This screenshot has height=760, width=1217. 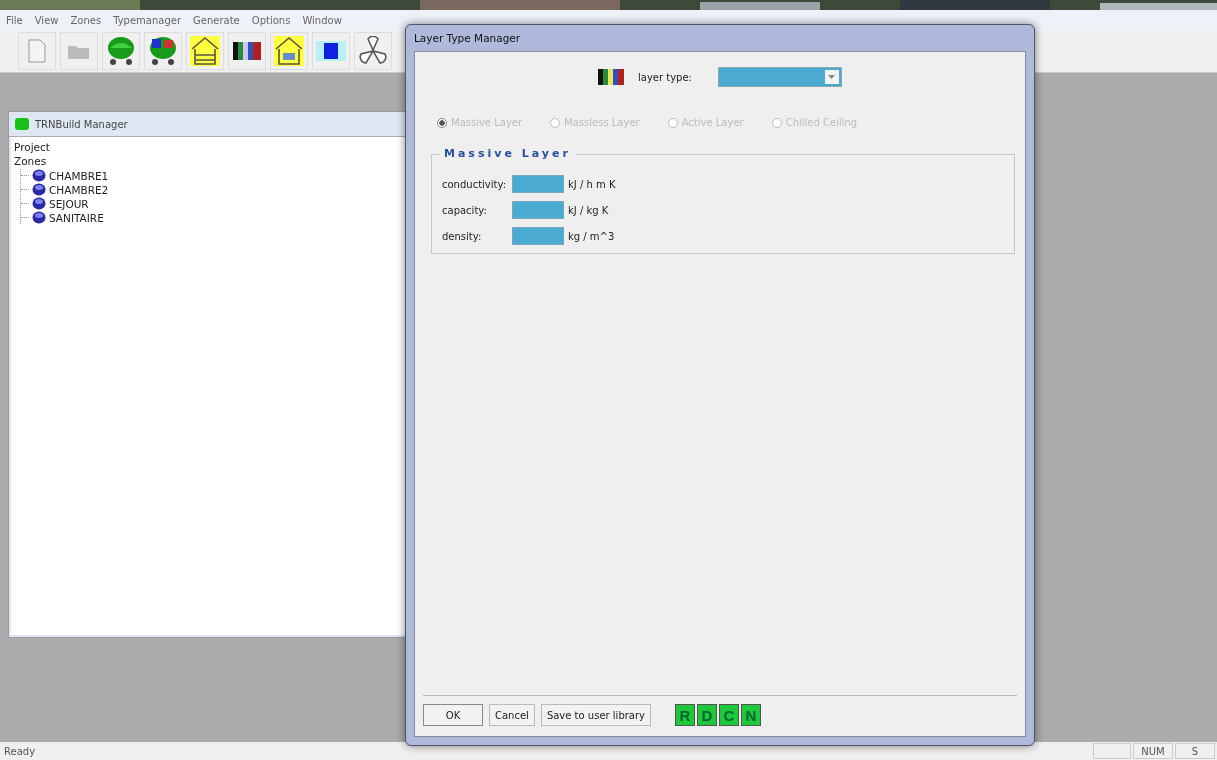 I want to click on tree-item: CHAMBRE1, so click(x=79, y=175).